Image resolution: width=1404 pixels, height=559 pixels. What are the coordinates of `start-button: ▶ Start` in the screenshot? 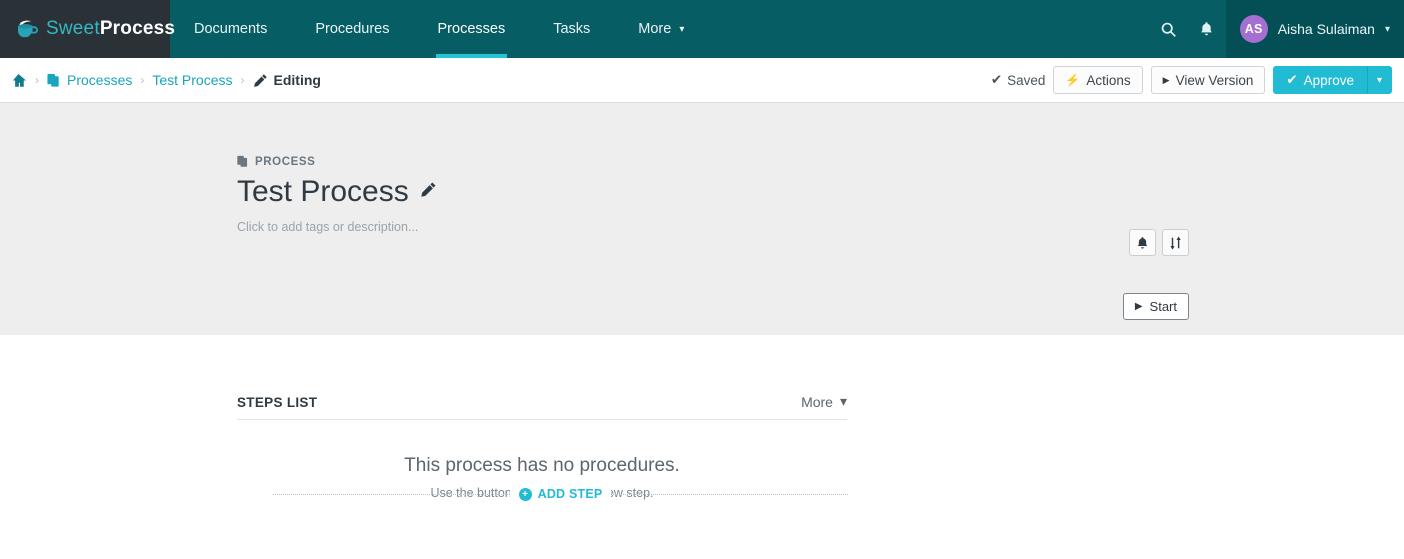 It's located at (1155, 306).